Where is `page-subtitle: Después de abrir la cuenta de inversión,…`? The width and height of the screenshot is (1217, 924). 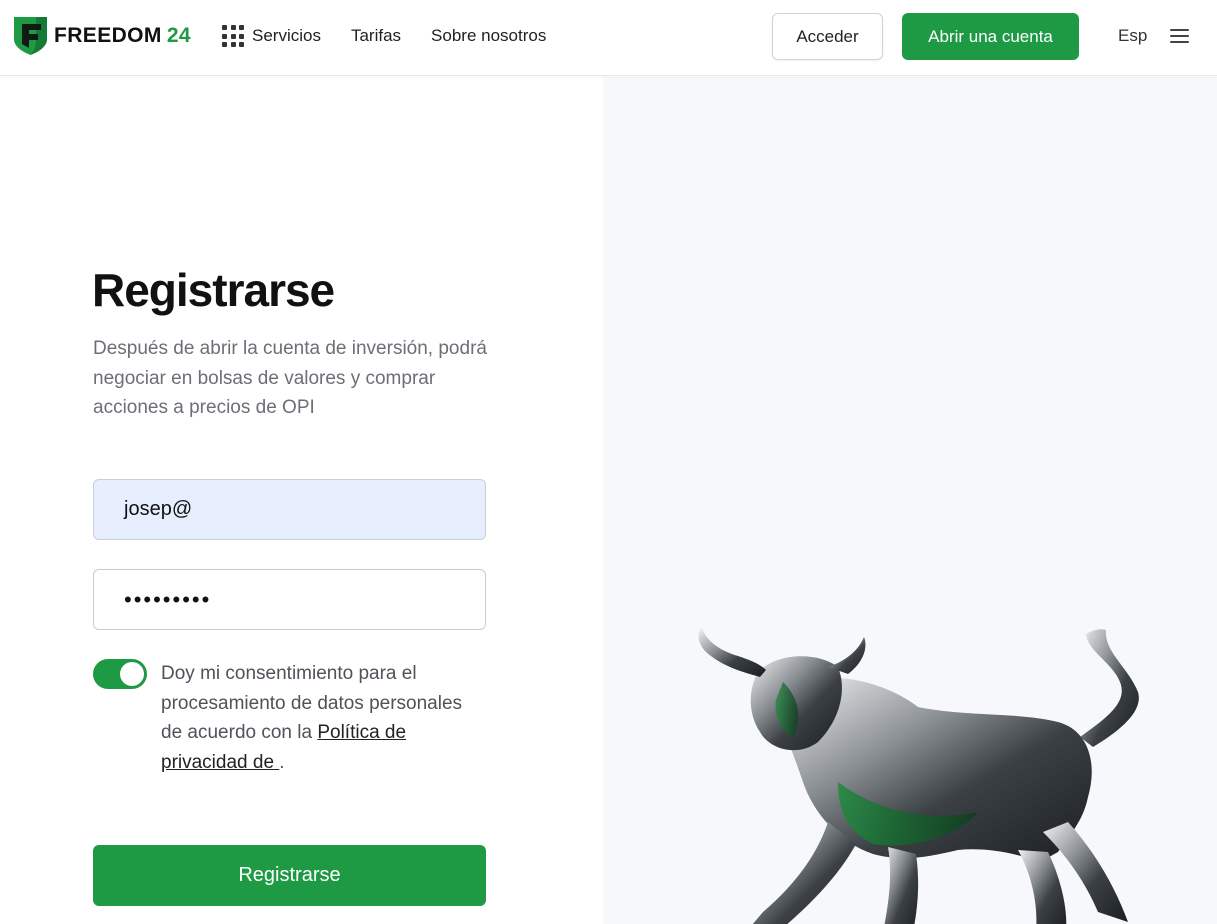
page-subtitle: Después de abrir la cuenta de inversión,… is located at coordinates (290, 378).